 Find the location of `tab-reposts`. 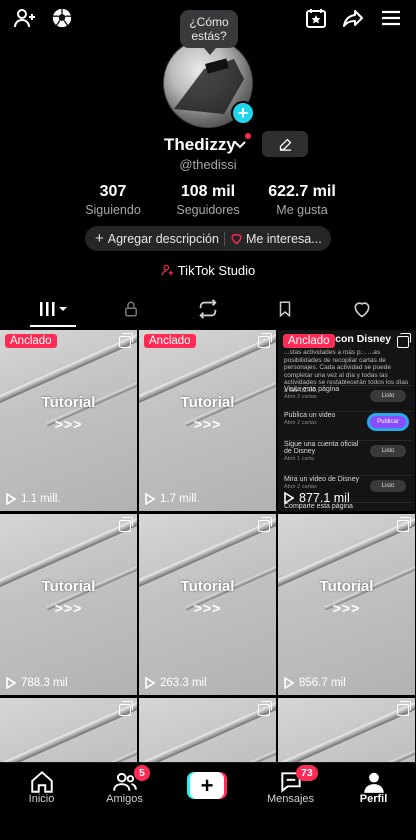

tab-reposts is located at coordinates (207, 309).